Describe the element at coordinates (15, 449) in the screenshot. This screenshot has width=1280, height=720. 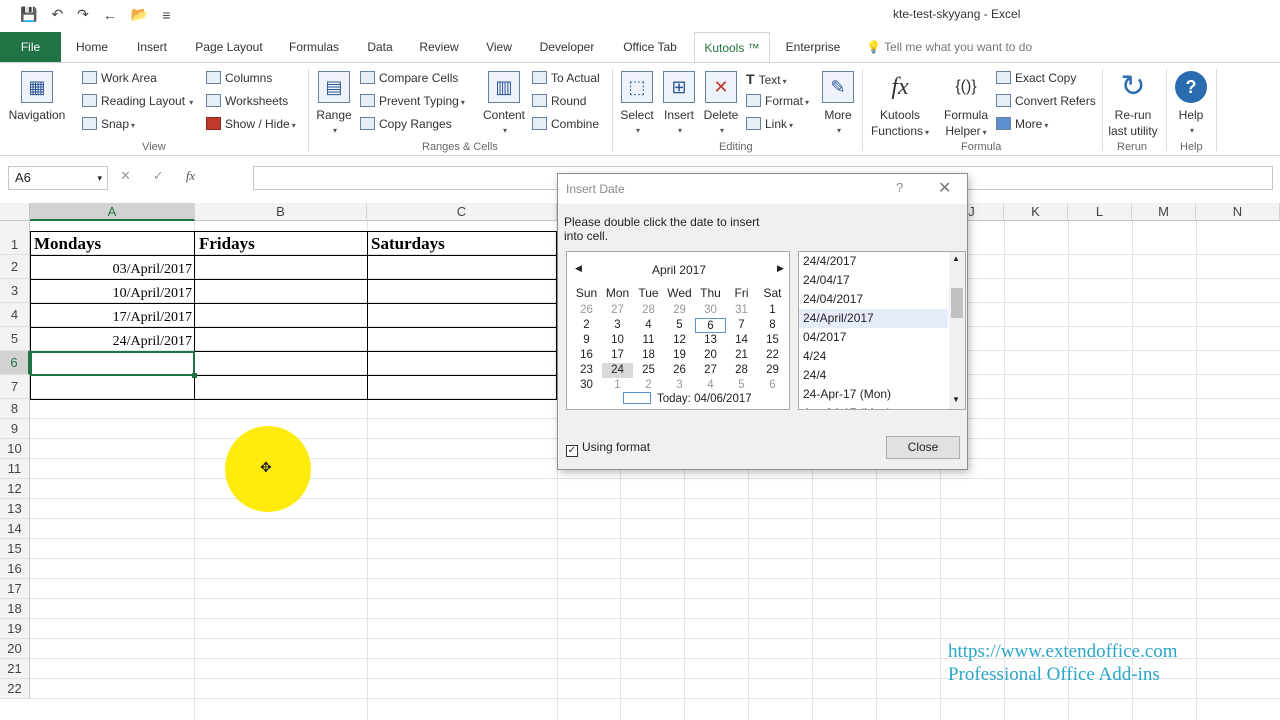
I see `row-header: 10` at that location.